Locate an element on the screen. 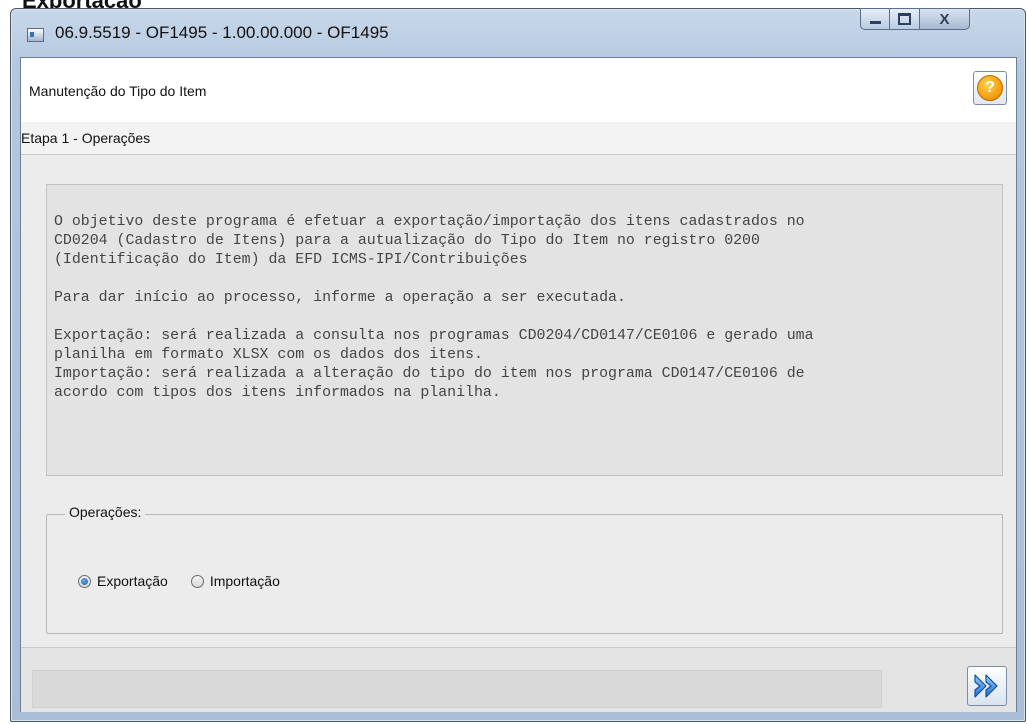 The image size is (1027, 724). help-icon: ? is located at coordinates (990, 88).